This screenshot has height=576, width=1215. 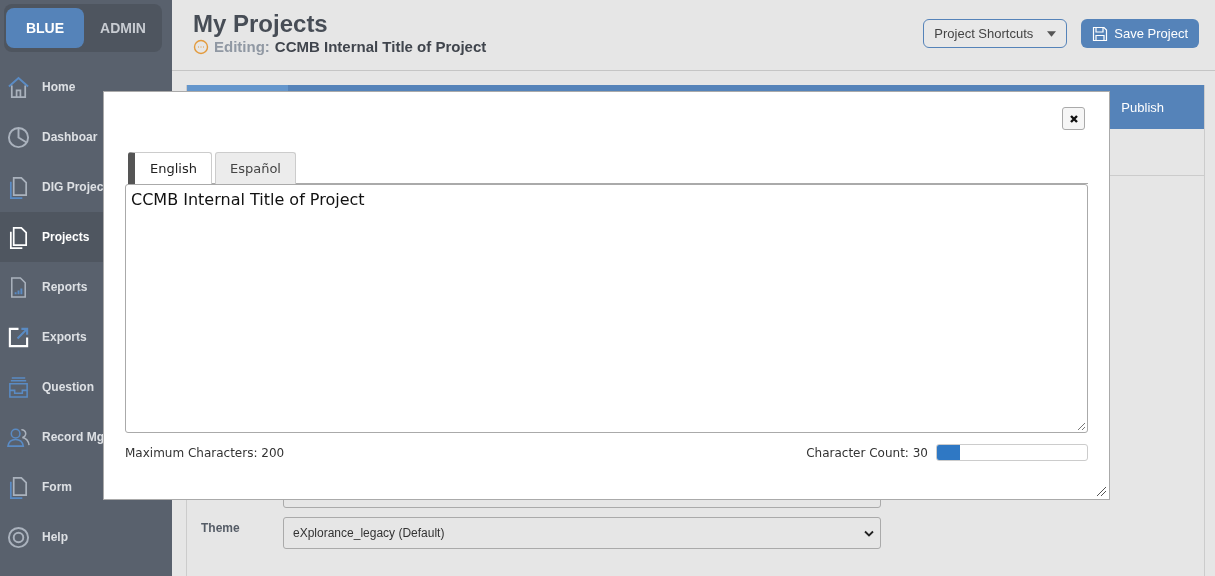 What do you see at coordinates (255, 168) in the screenshot?
I see `language-tab: Español` at bounding box center [255, 168].